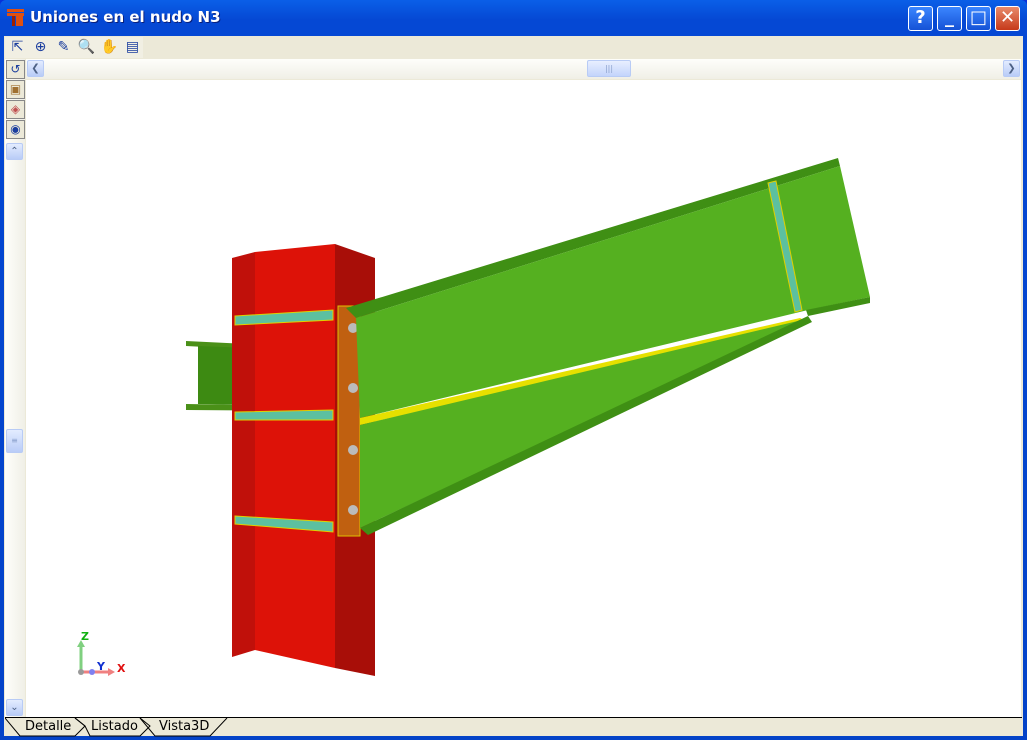 This screenshot has width=1027, height=740. I want to click on tab-bar: Detalle Listado Vista3D, so click(513, 727).